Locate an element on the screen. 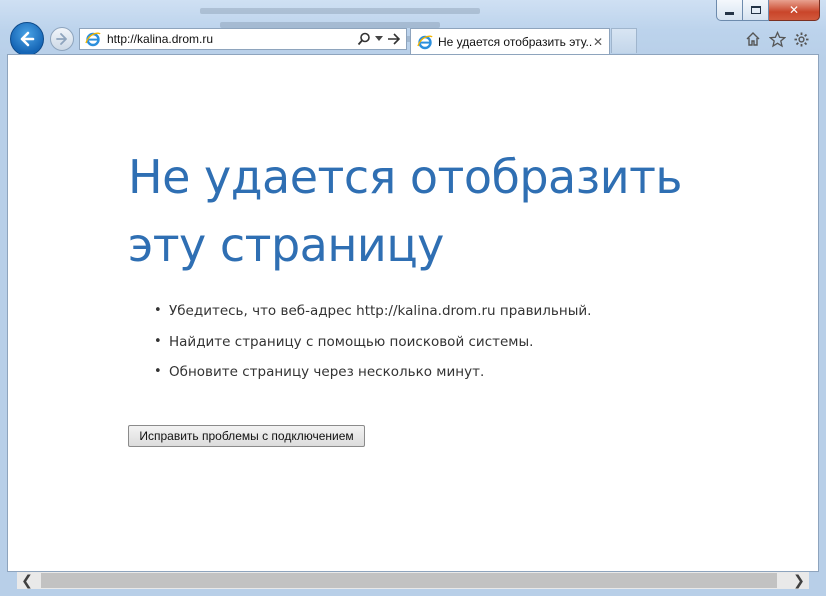 This screenshot has height=596, width=826. close-window-button: ✕ is located at coordinates (794, 10).